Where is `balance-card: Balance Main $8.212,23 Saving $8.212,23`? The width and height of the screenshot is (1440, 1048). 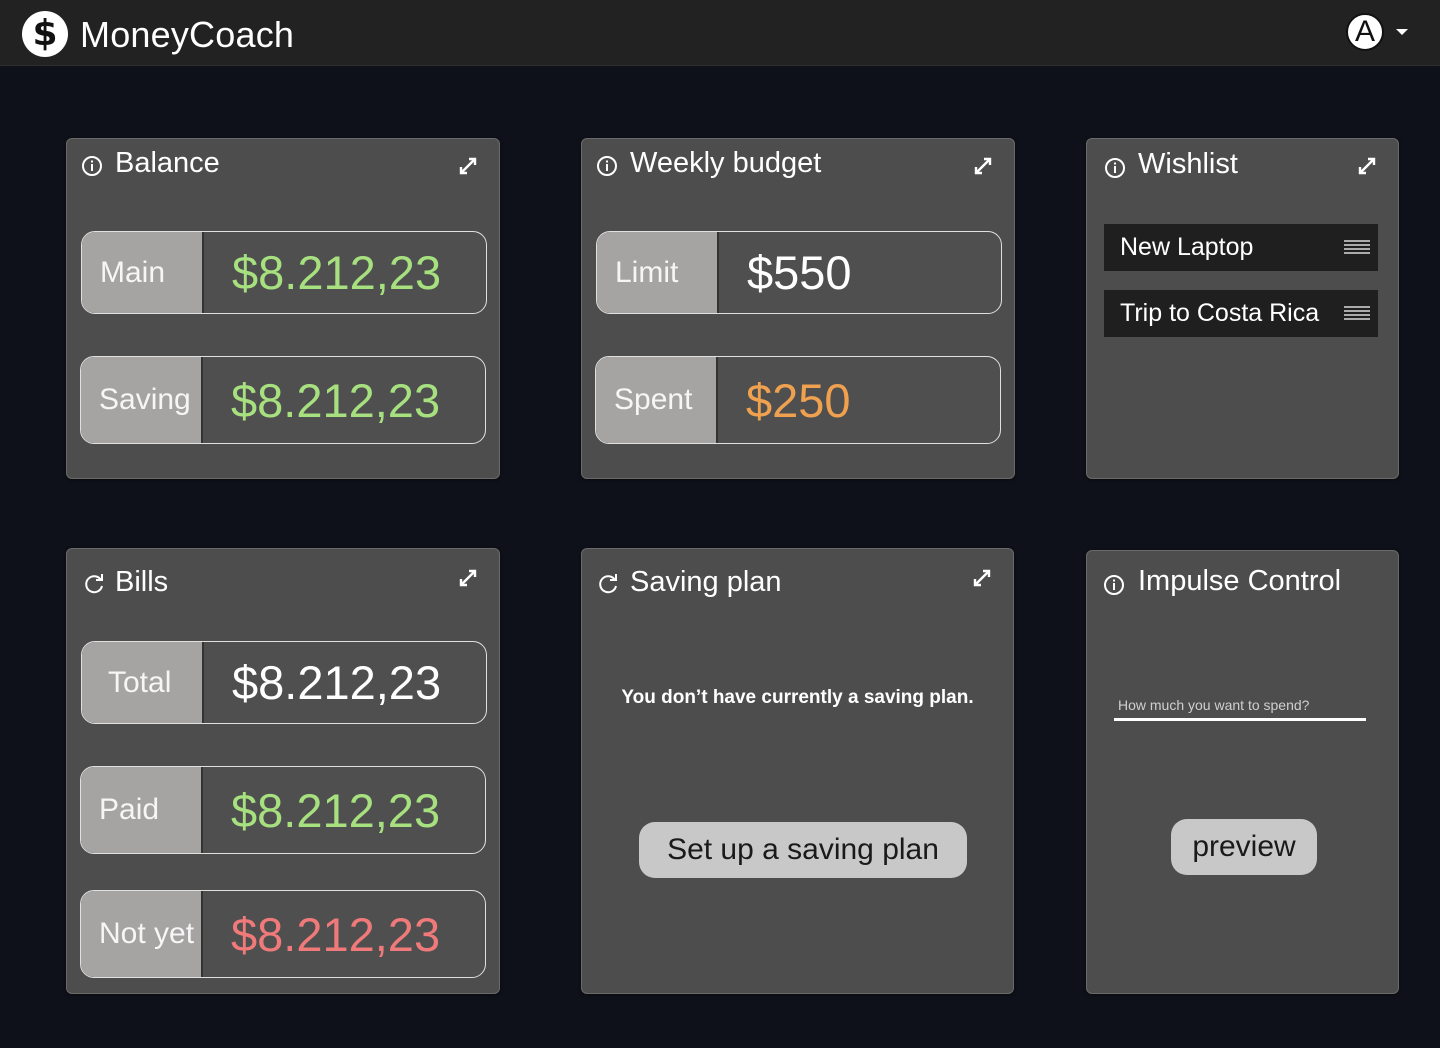 balance-card: Balance Main $8.212,23 Saving $8.212,23 is located at coordinates (283, 308).